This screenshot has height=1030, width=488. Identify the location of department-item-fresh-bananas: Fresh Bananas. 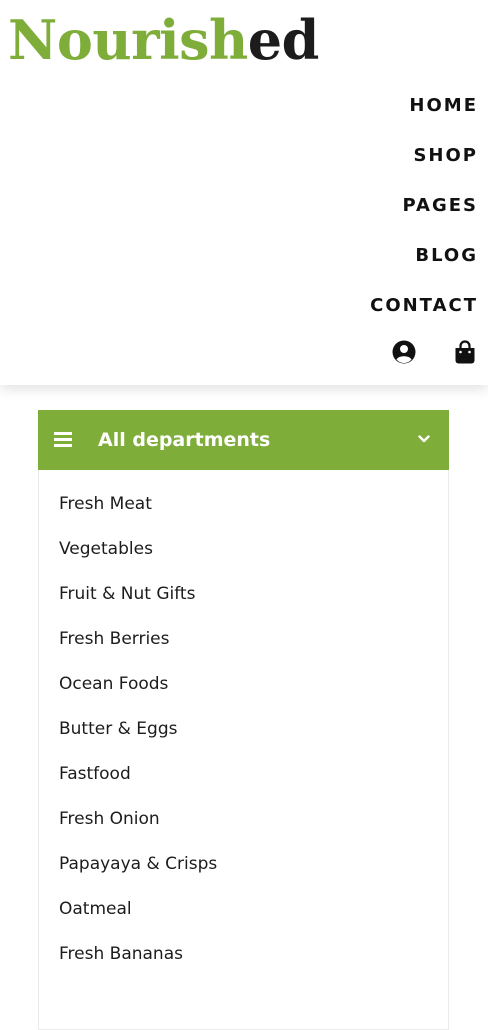
(243, 954).